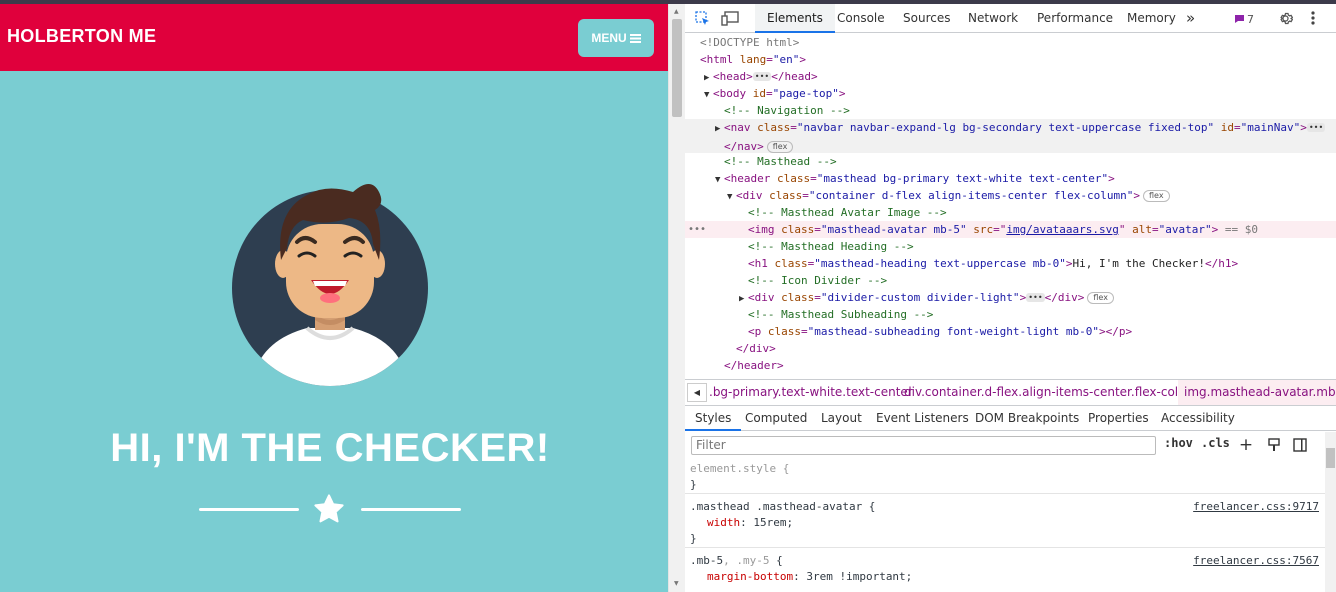  I want to click on dom-line-comment-heading: <!-- Masthead Heading -->, so click(1010, 246).